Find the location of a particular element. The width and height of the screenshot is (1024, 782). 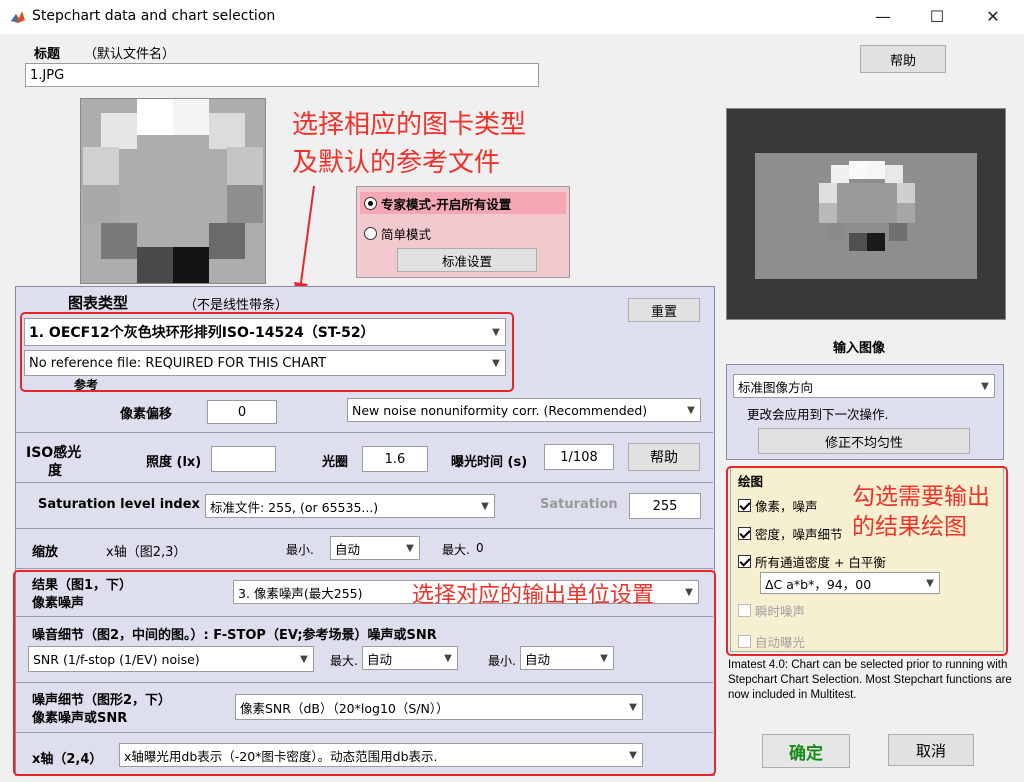

exposure-time-input: 1/108 is located at coordinates (579, 457).